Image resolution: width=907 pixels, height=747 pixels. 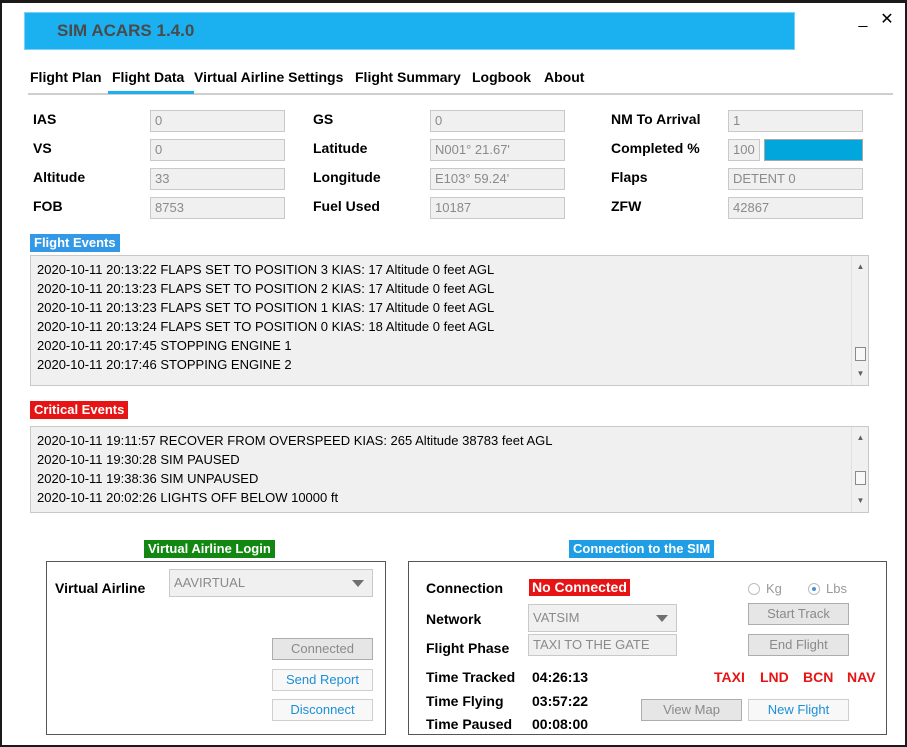 What do you see at coordinates (468, 648) in the screenshot?
I see `flight-phase-label: Flight Phase` at bounding box center [468, 648].